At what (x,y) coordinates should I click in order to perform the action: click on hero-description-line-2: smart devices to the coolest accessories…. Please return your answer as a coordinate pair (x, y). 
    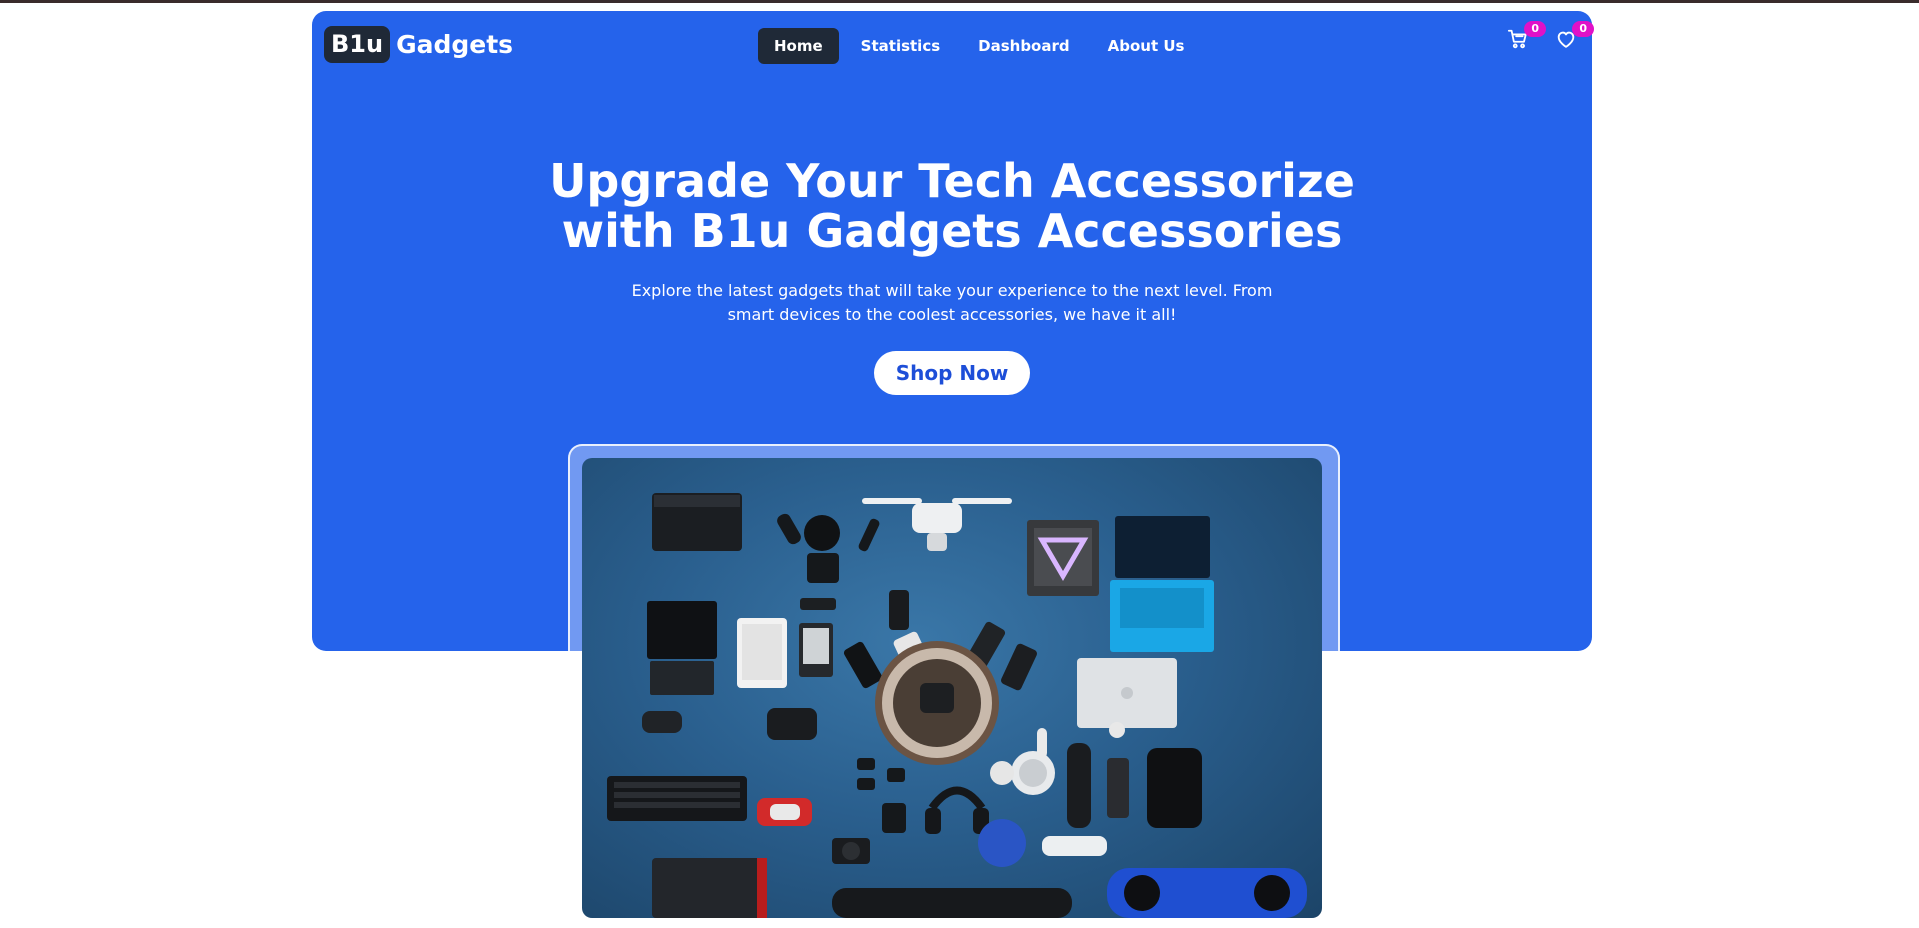
    Looking at the image, I should click on (952, 314).